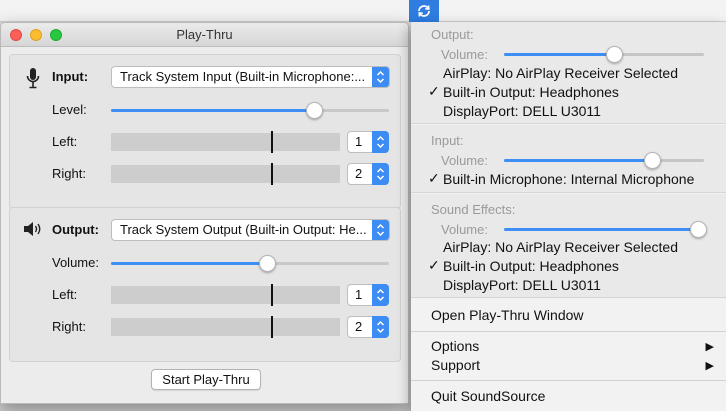  What do you see at coordinates (225, 295) in the screenshot?
I see `output-left-meter` at bounding box center [225, 295].